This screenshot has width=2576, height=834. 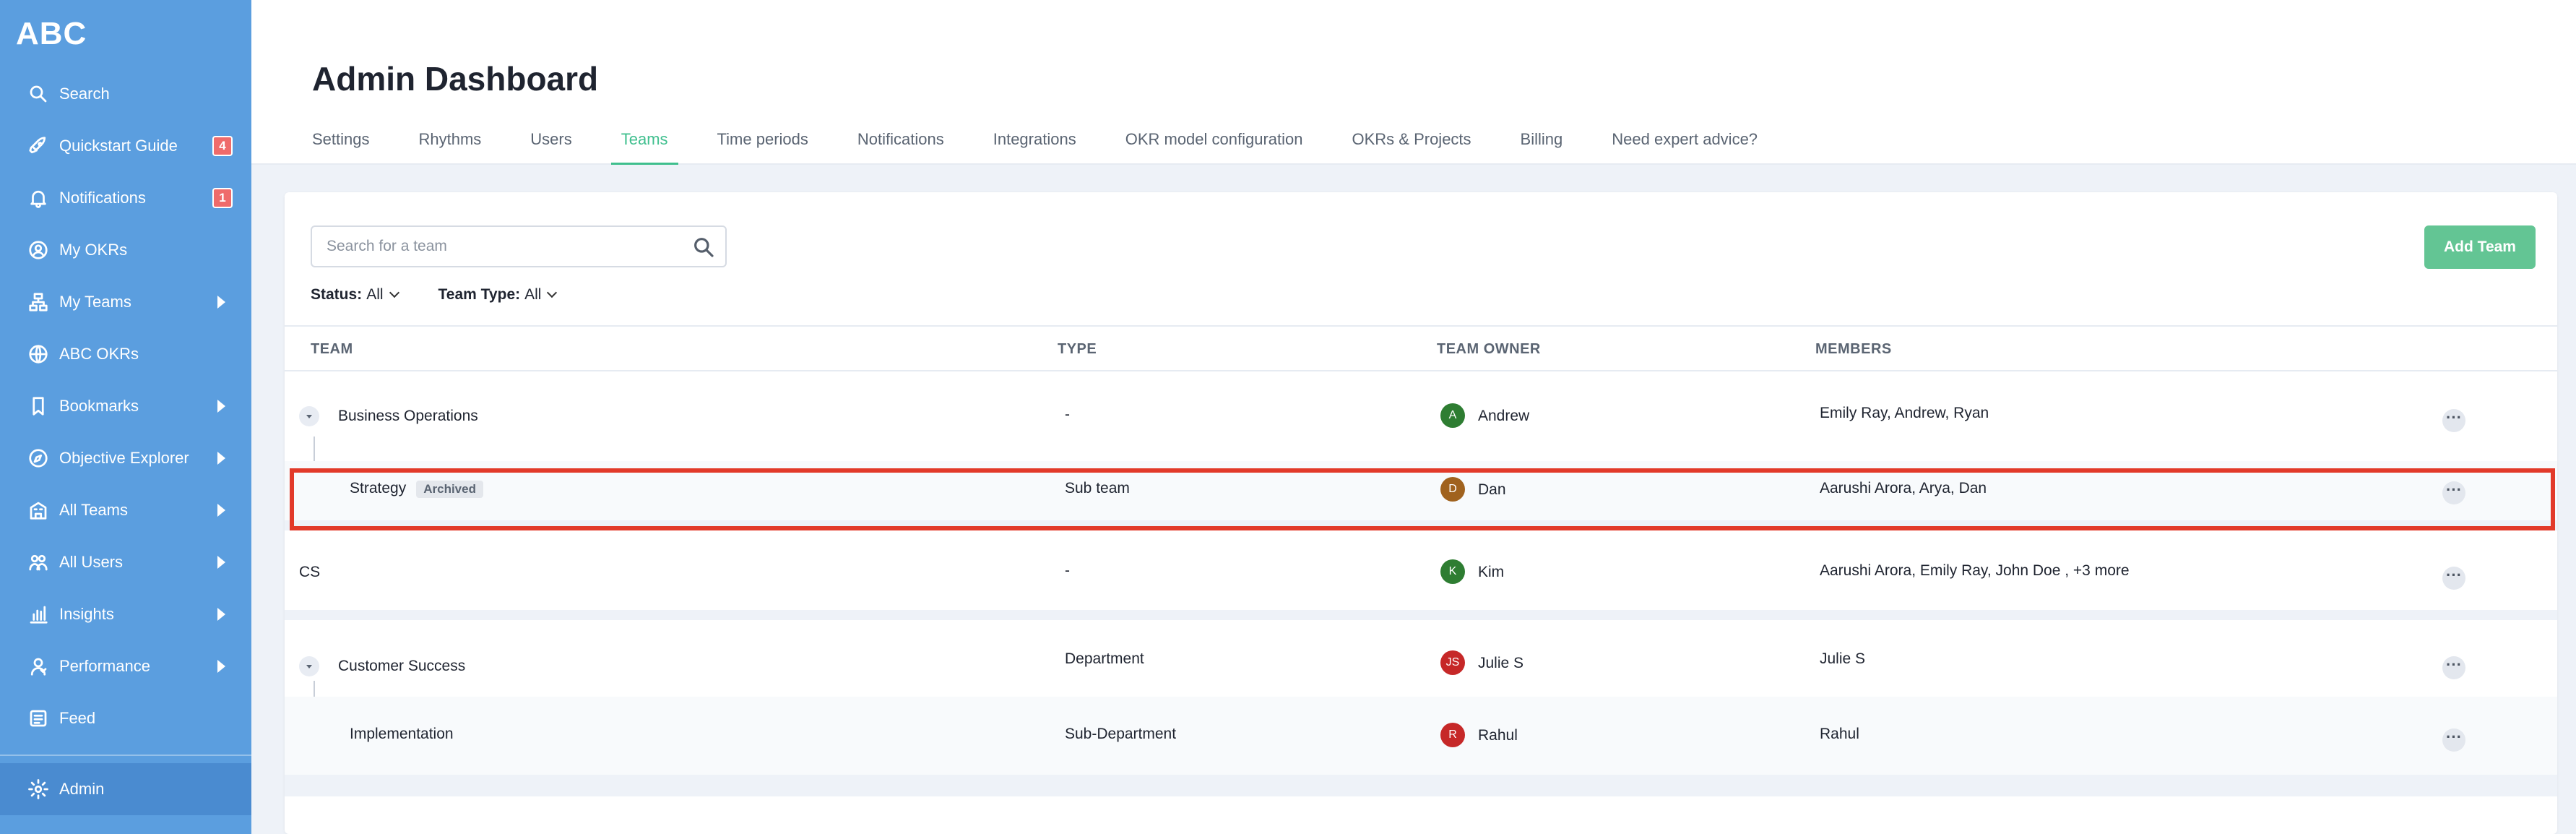 What do you see at coordinates (2480, 247) in the screenshot?
I see `add-team-button: Add Team` at bounding box center [2480, 247].